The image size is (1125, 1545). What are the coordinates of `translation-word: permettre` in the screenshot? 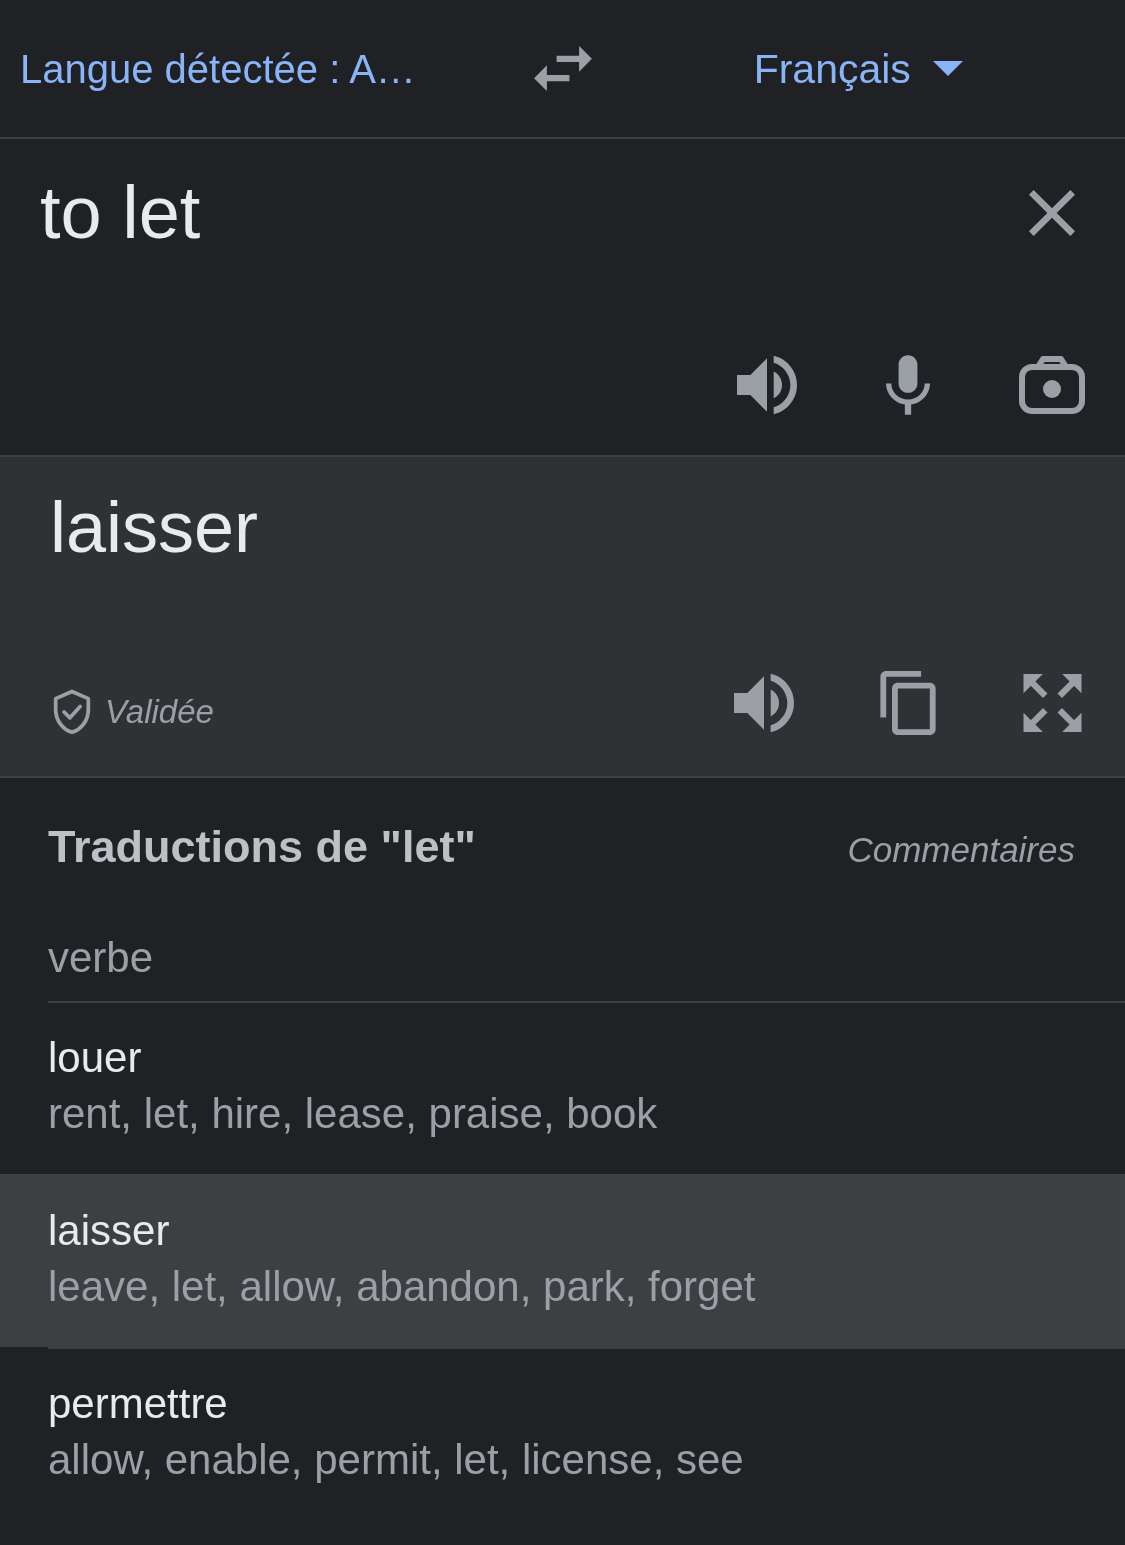 It's located at (138, 1404).